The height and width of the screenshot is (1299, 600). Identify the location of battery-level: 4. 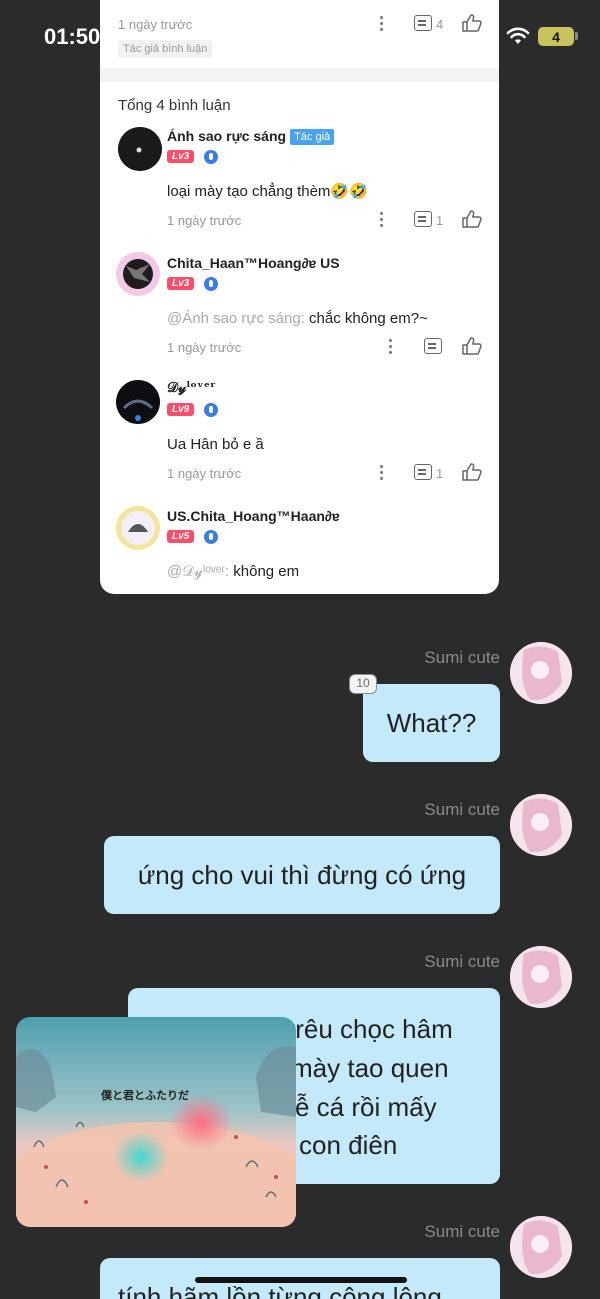
(556, 36).